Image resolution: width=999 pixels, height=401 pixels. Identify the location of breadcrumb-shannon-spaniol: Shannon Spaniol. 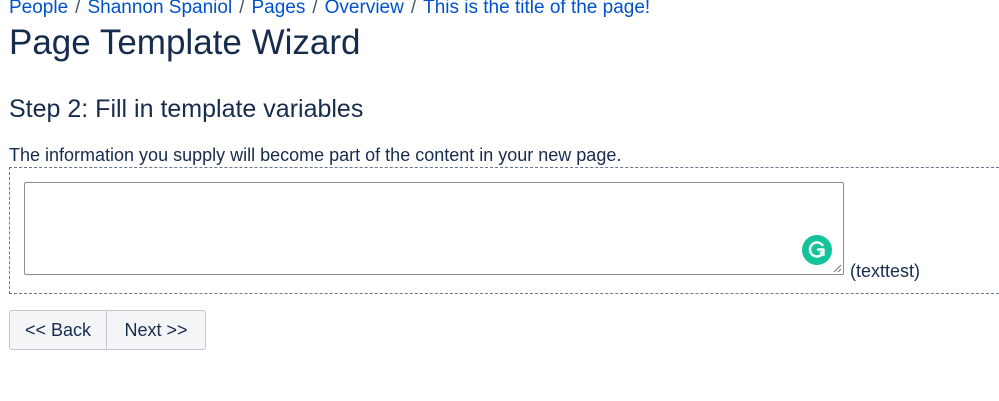
(159, 9).